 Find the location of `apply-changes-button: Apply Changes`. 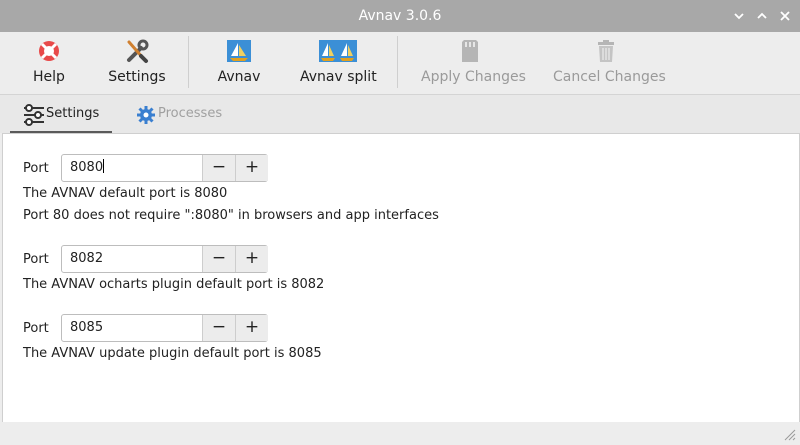

apply-changes-button: Apply Changes is located at coordinates (473, 62).